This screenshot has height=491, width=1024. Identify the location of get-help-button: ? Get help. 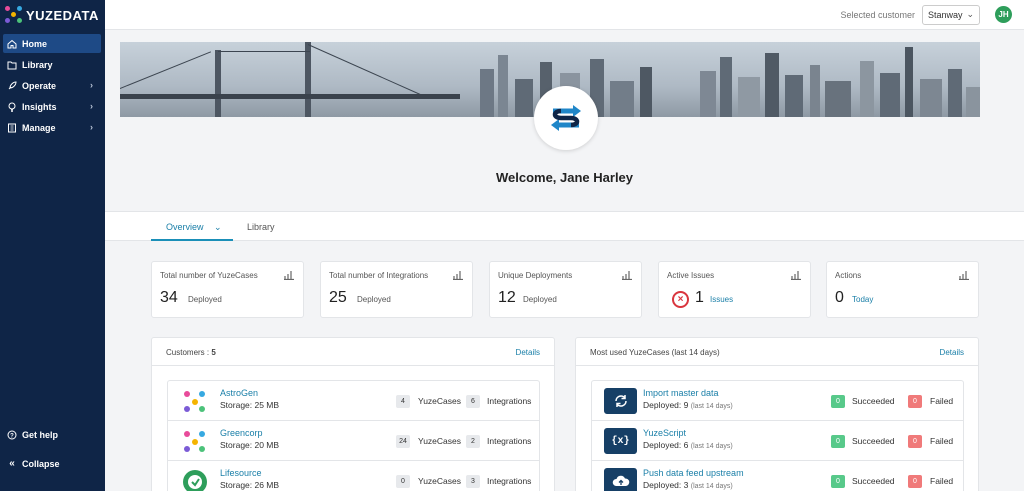
(52, 434).